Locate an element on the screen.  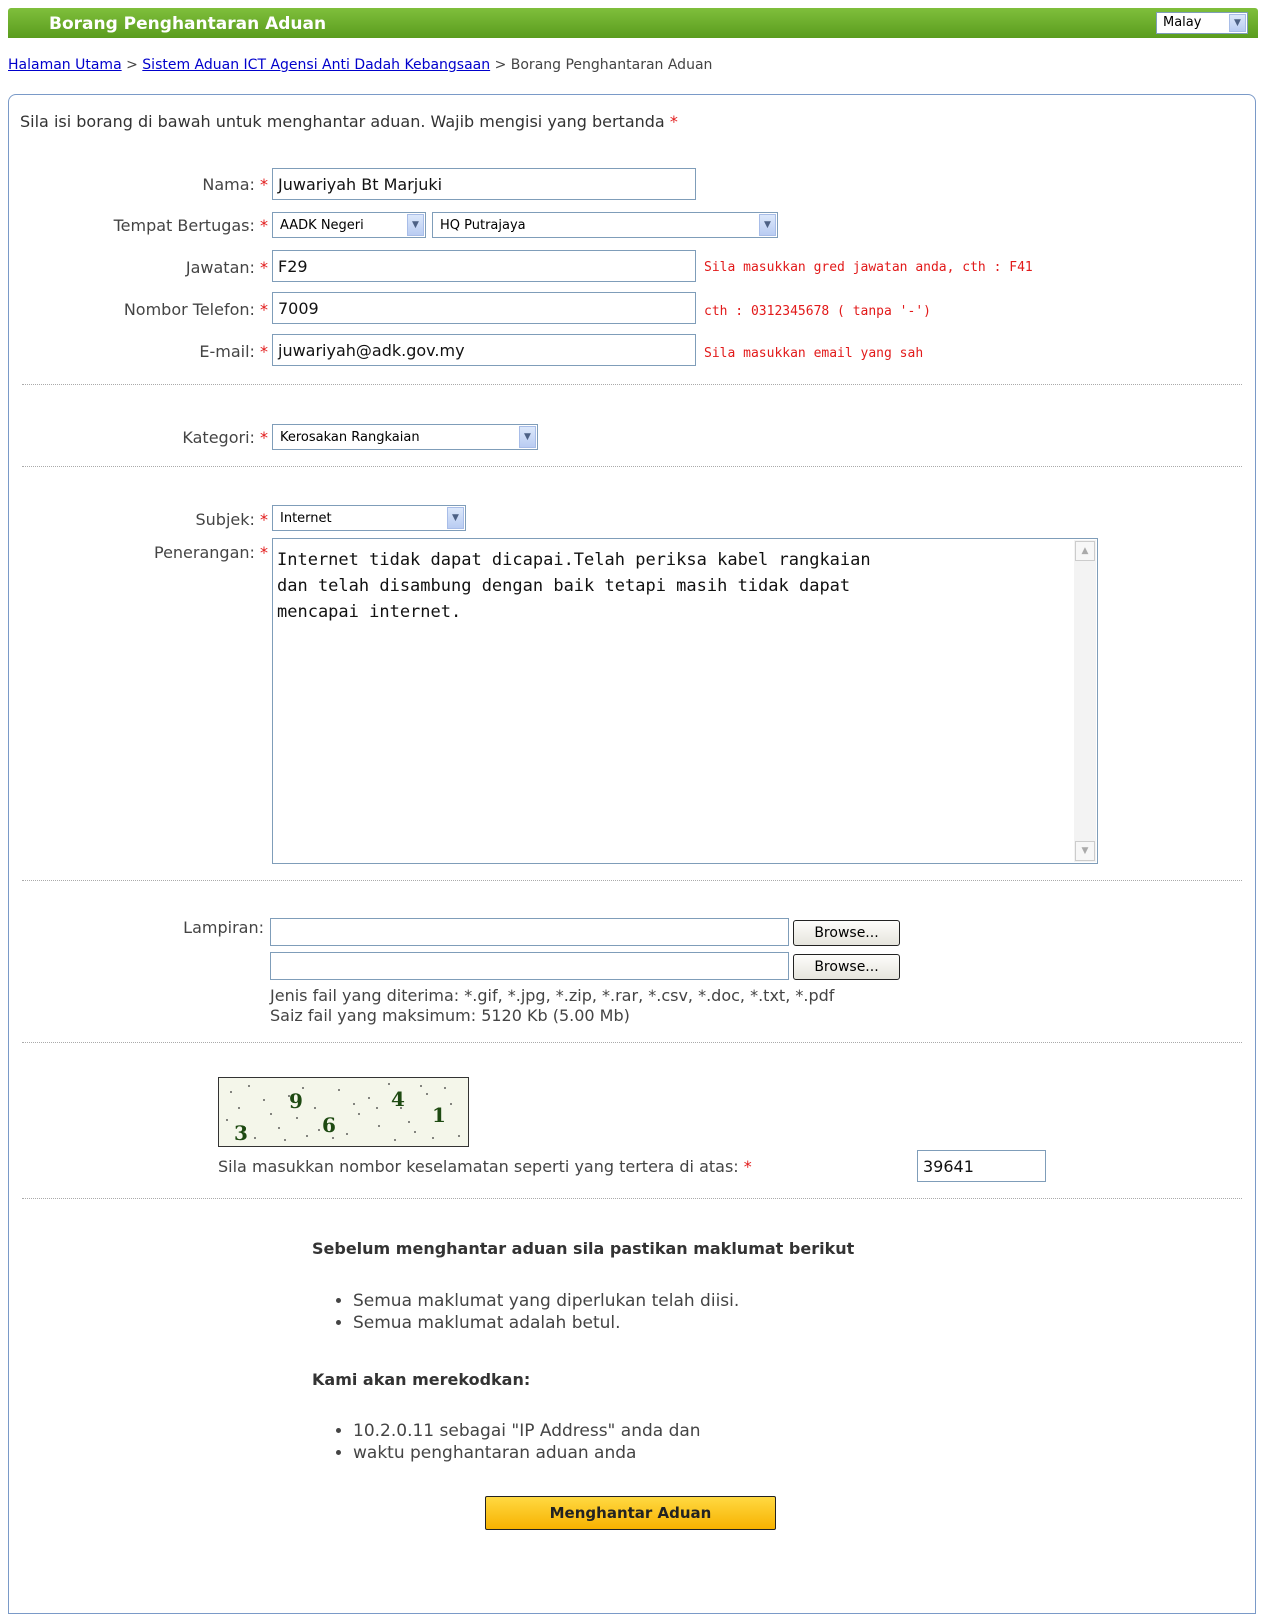
breadcrumb-home-link: Halaman Utama is located at coordinates (65, 65).